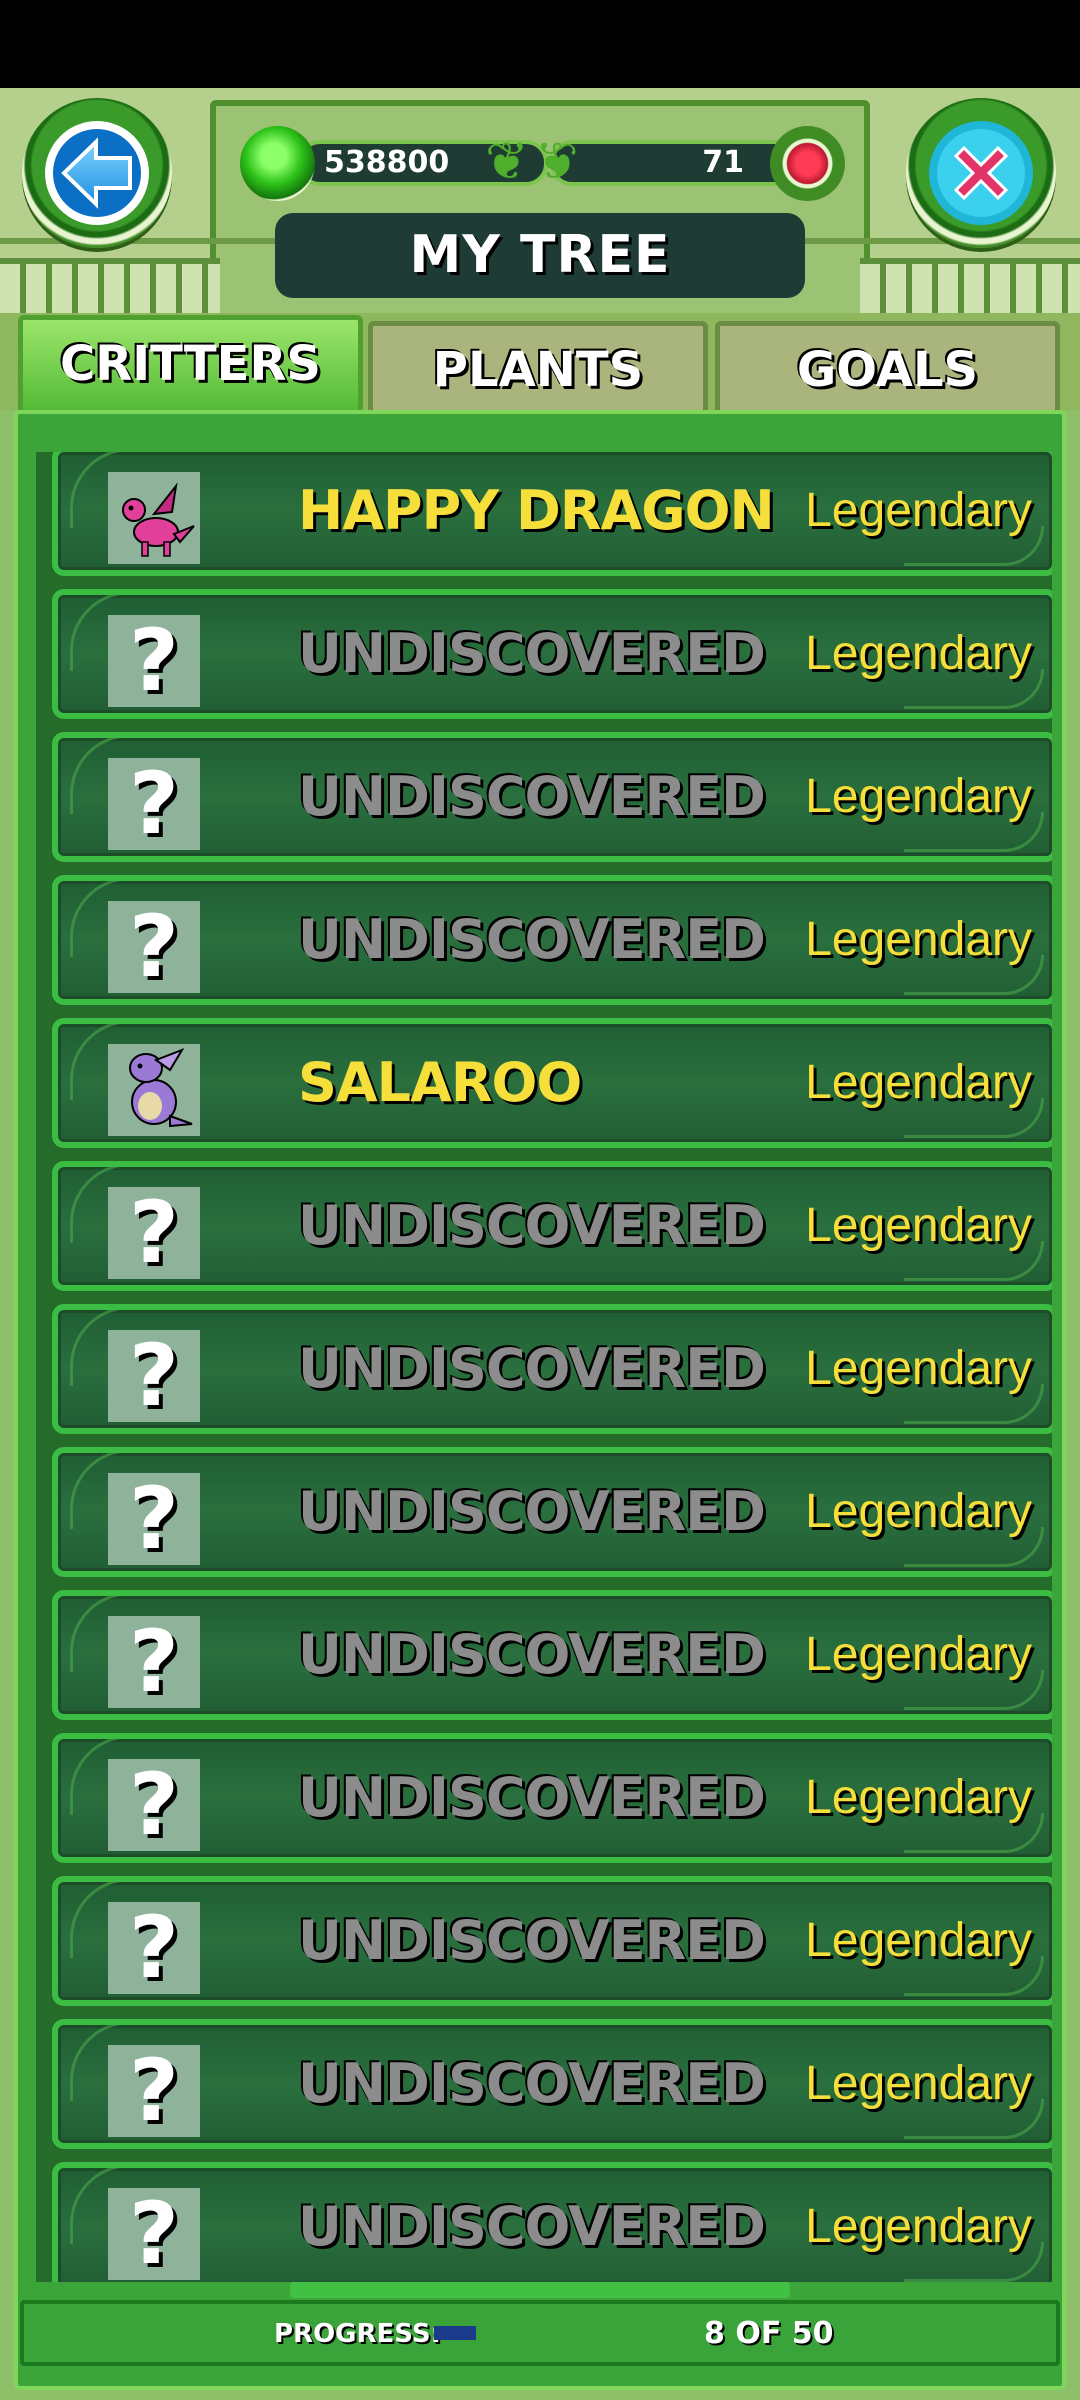  Describe the element at coordinates (540, 44) in the screenshot. I see `status-bar` at that location.